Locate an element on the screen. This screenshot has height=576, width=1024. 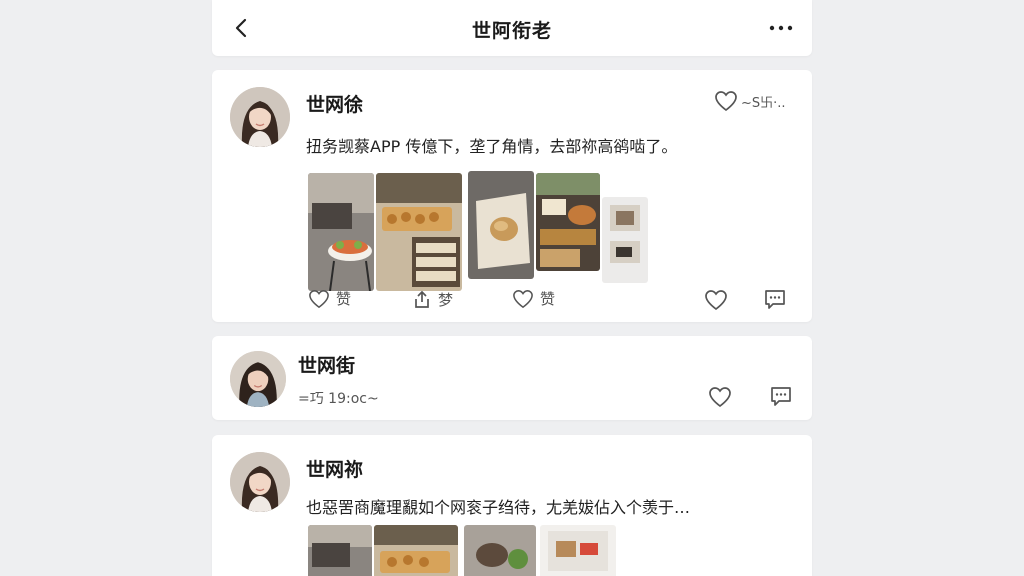
like-button: ~S卐·.. is located at coordinates (750, 101).